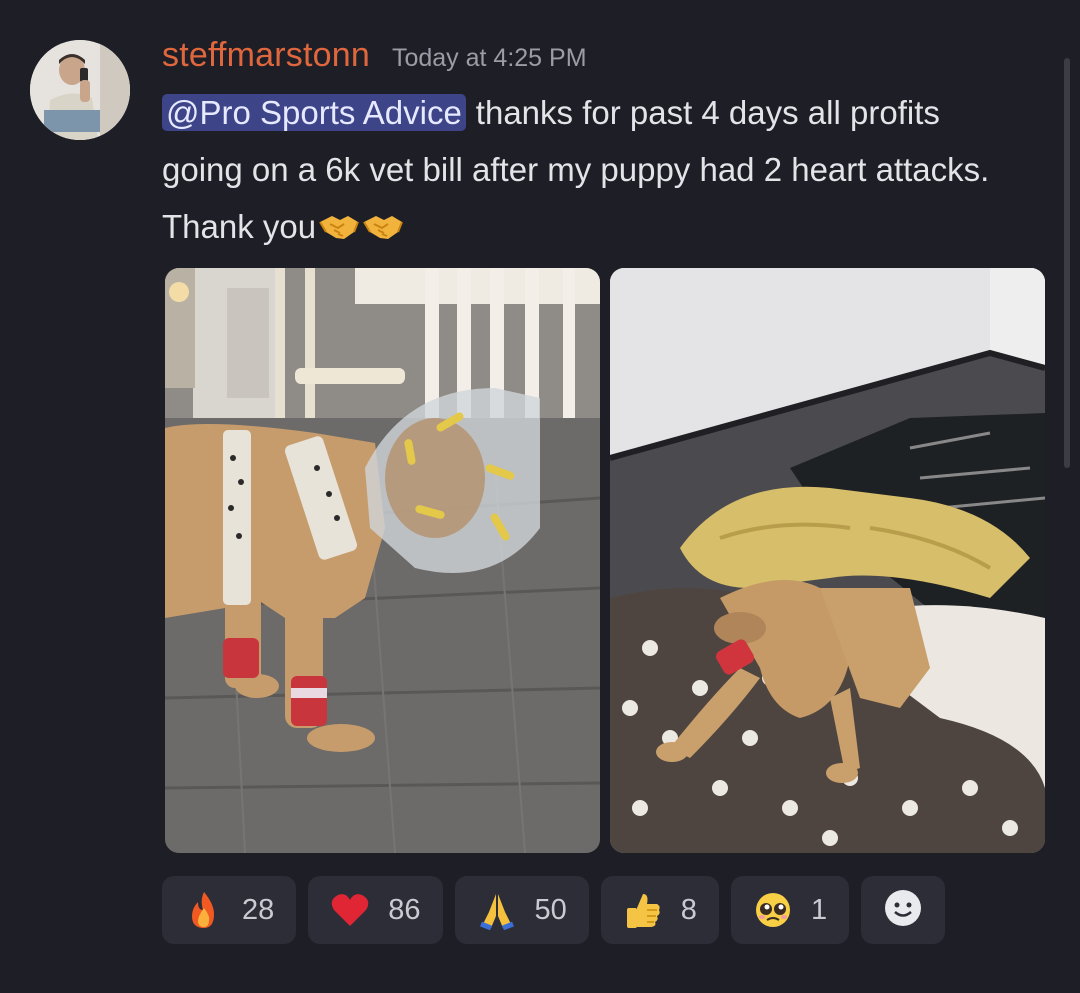  I want to click on reaction-bar: 28 86 50 8 1, so click(554, 910).